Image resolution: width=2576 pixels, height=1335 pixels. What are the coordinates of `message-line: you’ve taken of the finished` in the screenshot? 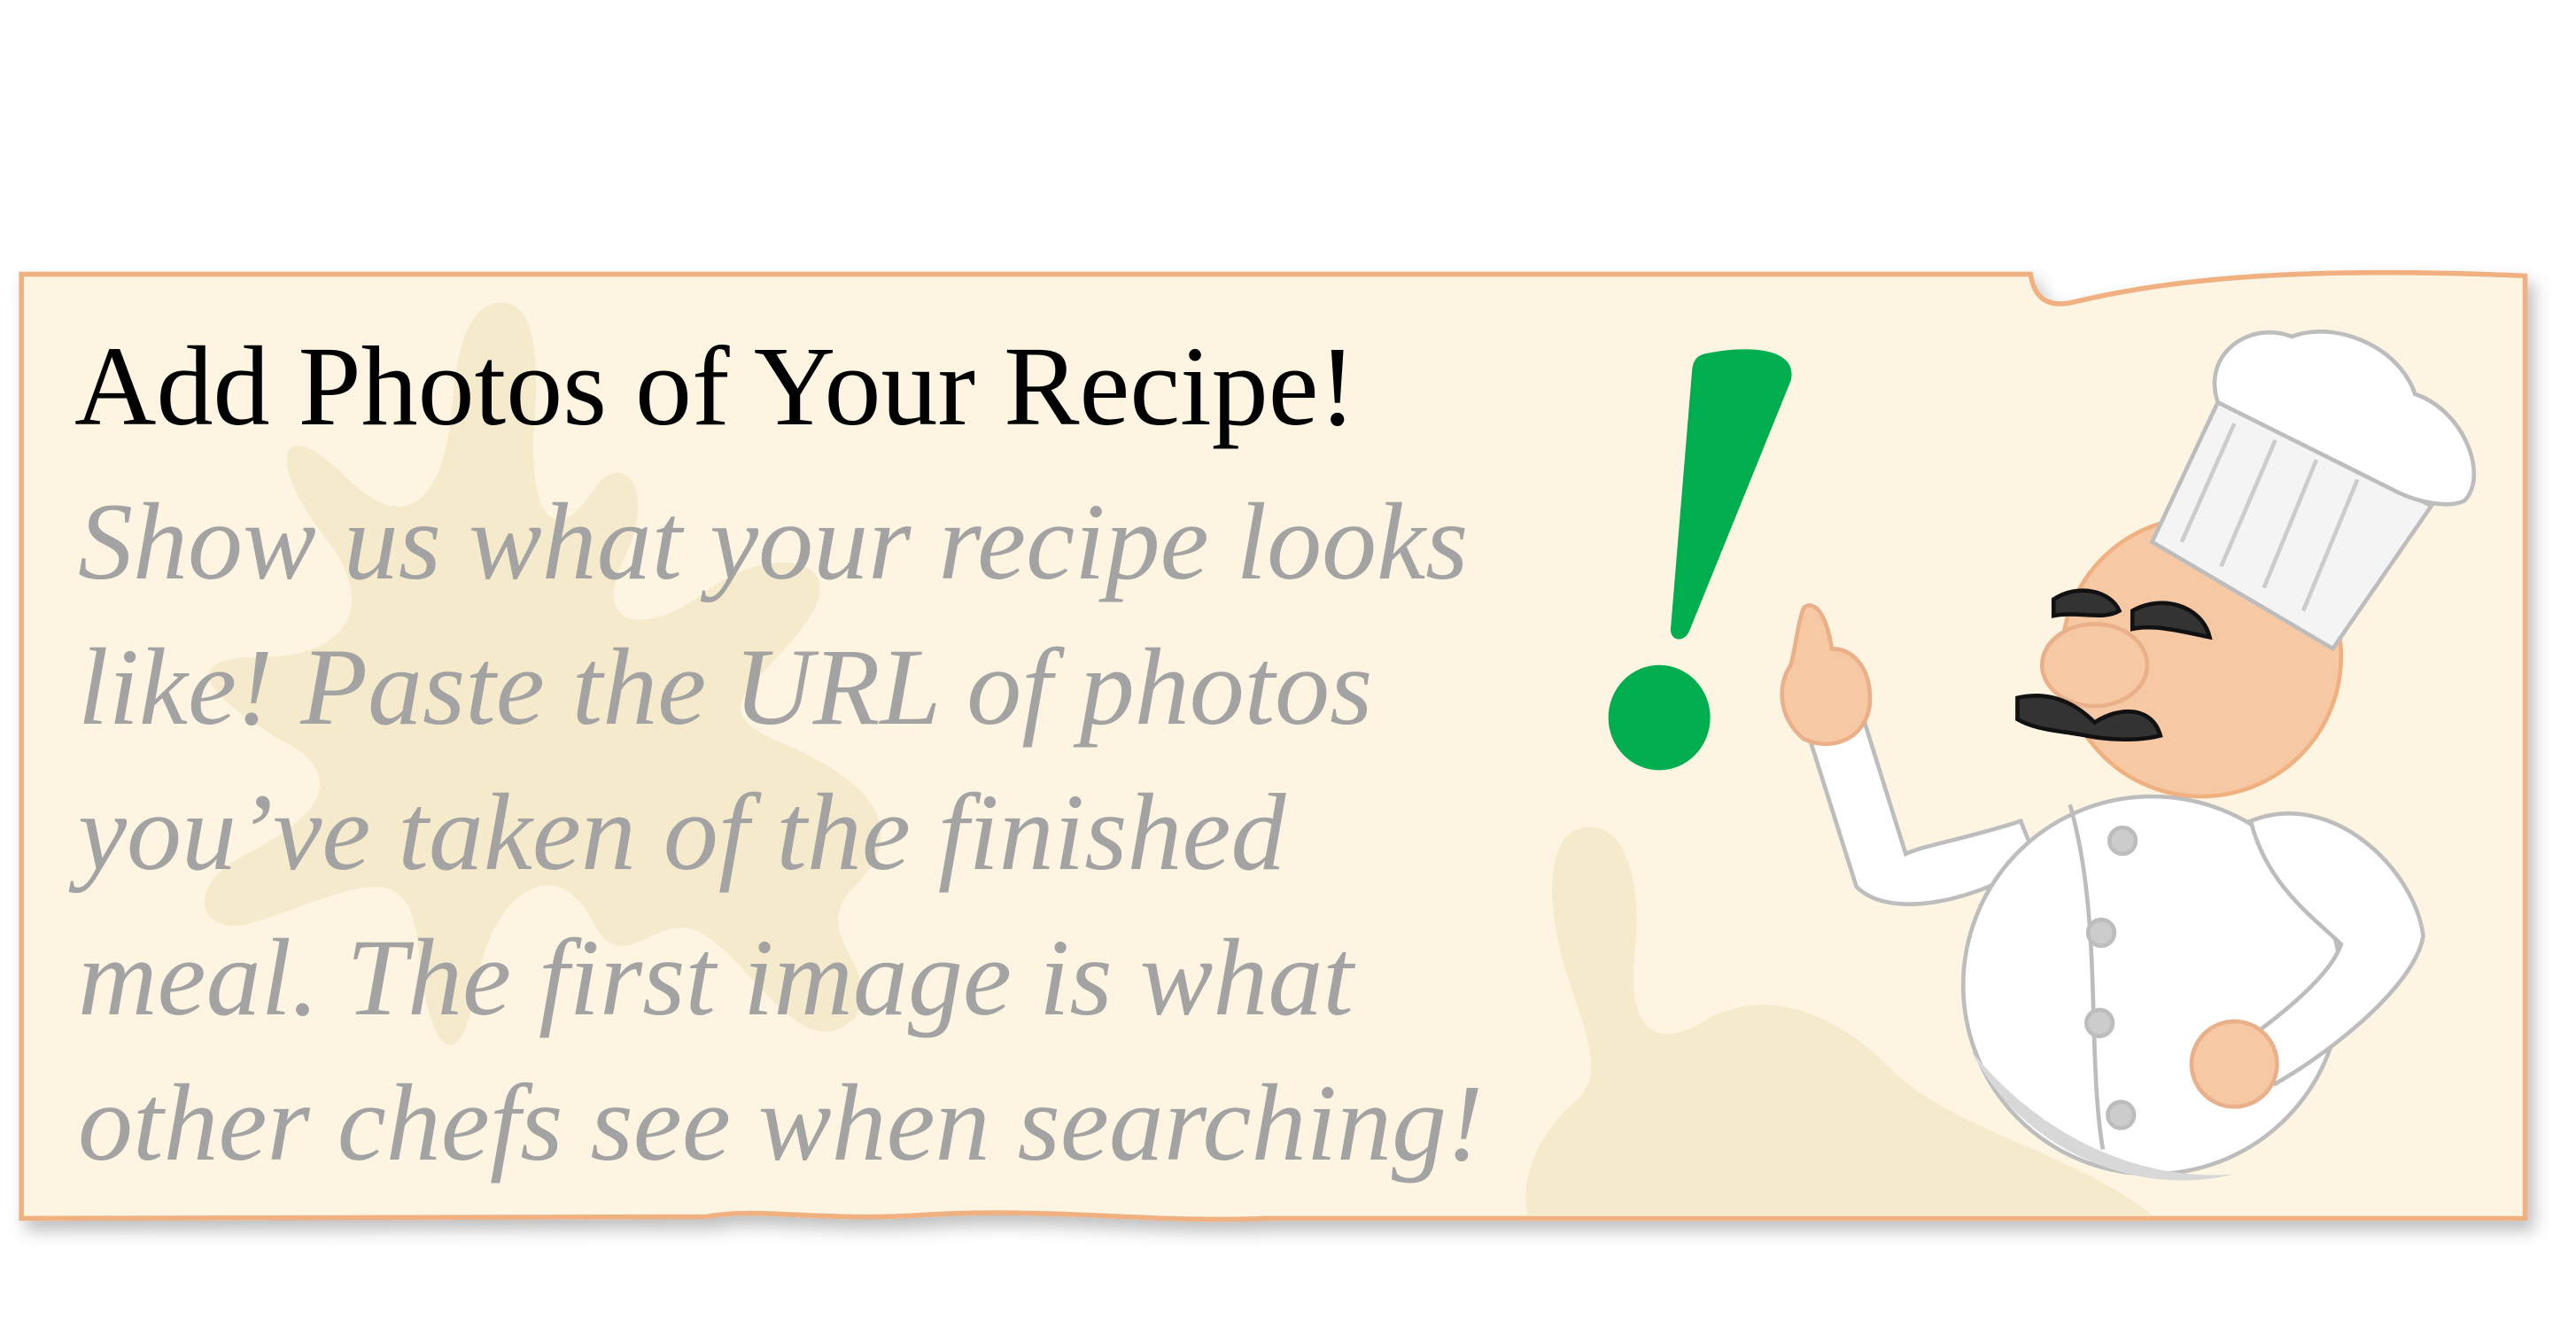 It's located at (682, 832).